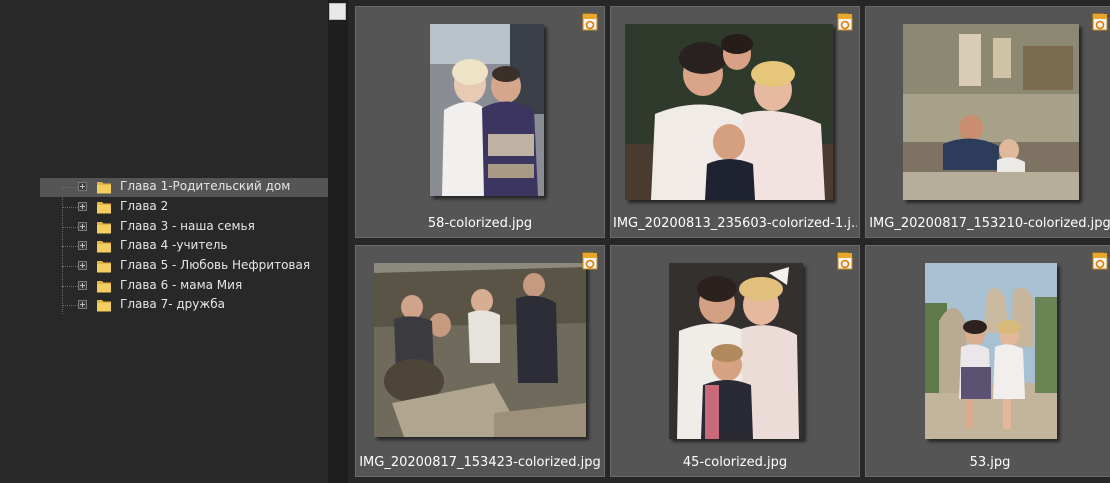 The image size is (1110, 483). I want to click on thumbnail-cell: IMG_20200817_153423-colorized.jpg, so click(480, 361).